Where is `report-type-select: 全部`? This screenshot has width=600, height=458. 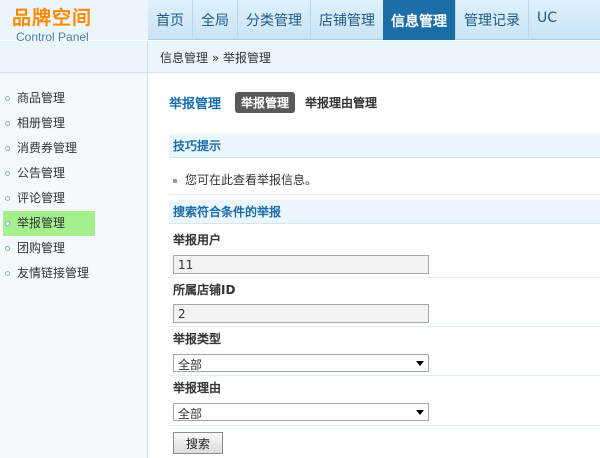
report-type-select: 全部 is located at coordinates (301, 363).